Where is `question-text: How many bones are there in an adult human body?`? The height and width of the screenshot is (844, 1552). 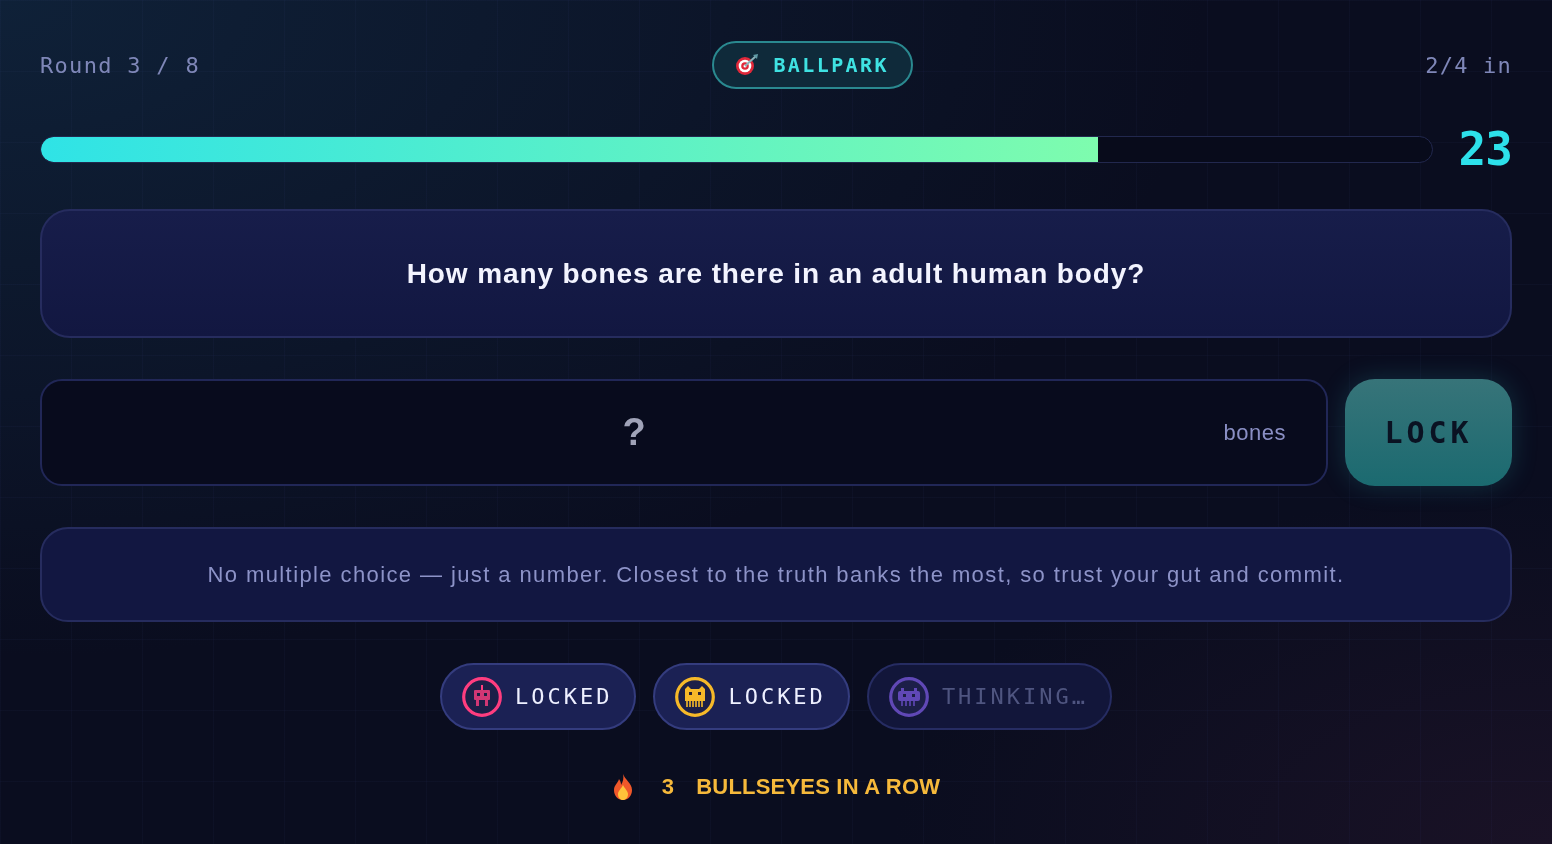 question-text: How many bones are there in an adult human body? is located at coordinates (776, 273).